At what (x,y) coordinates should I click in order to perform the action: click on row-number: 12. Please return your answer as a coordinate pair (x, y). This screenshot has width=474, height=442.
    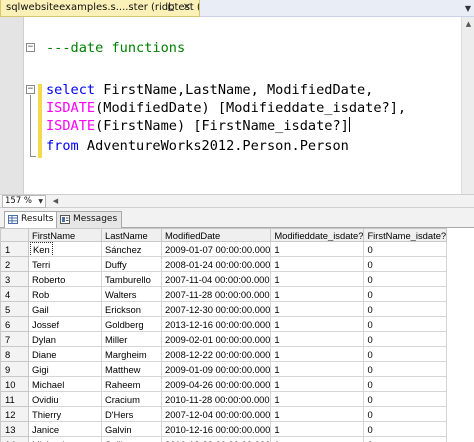
    Looking at the image, I should click on (14, 414).